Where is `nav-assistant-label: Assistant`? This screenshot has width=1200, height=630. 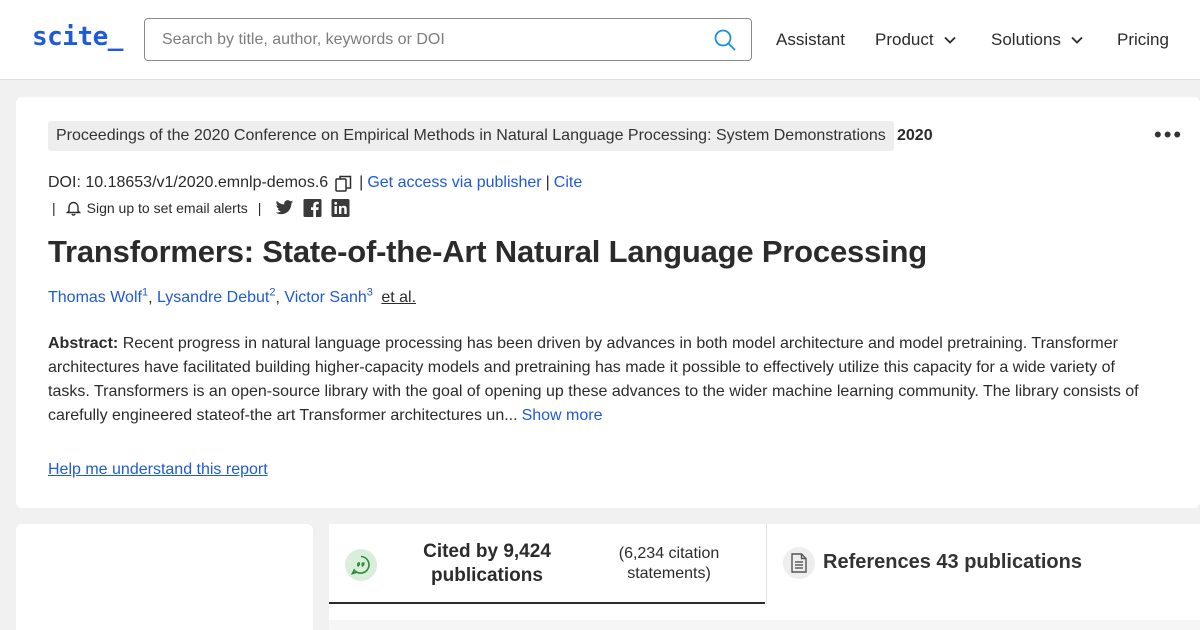
nav-assistant-label: Assistant is located at coordinates (810, 39).